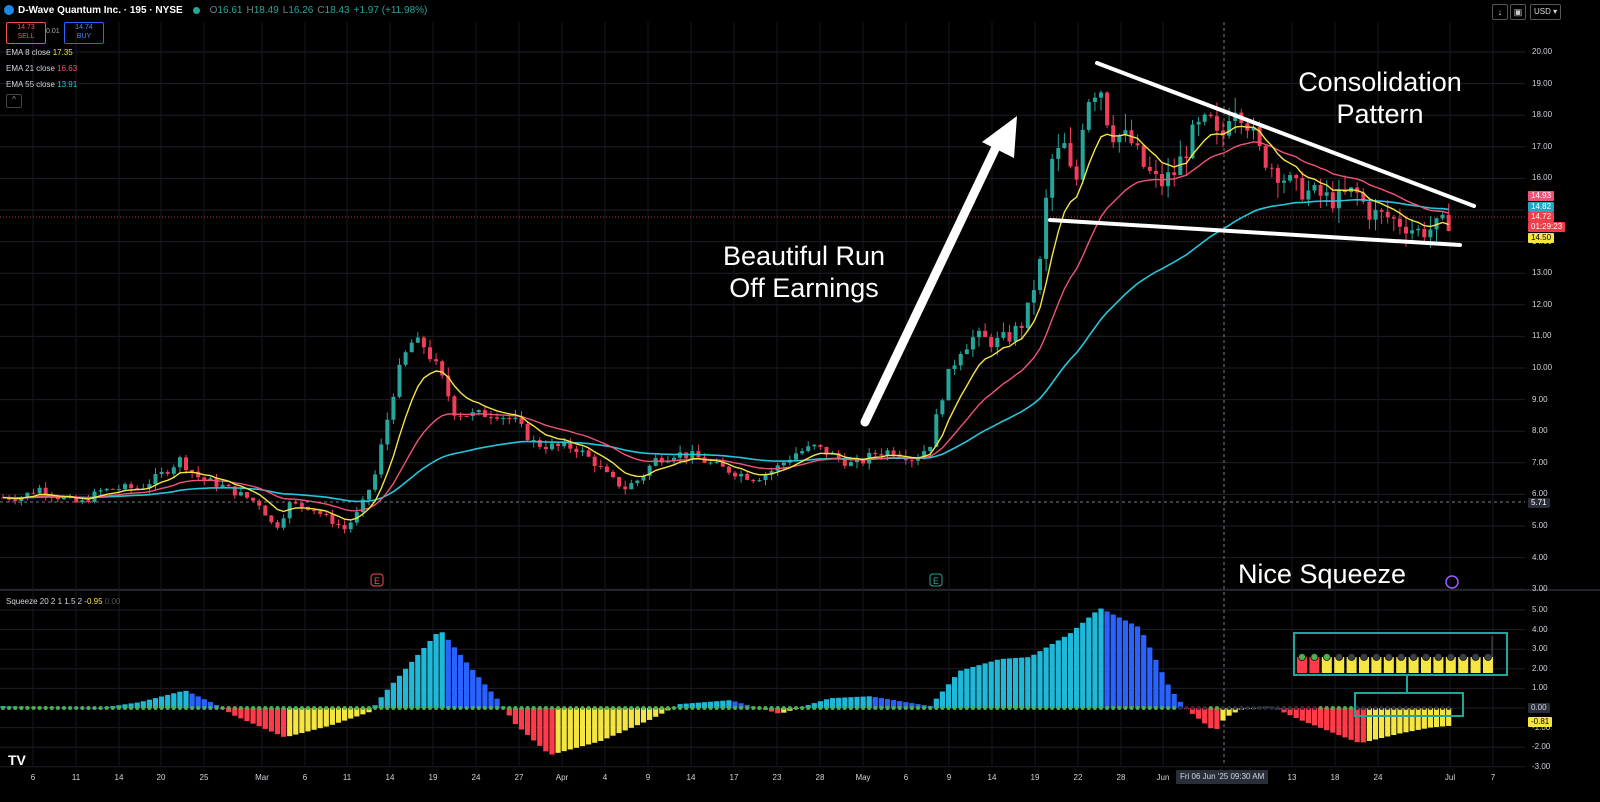  What do you see at coordinates (84, 33) in the screenshot?
I see `buy-button: 14.74 BUY` at bounding box center [84, 33].